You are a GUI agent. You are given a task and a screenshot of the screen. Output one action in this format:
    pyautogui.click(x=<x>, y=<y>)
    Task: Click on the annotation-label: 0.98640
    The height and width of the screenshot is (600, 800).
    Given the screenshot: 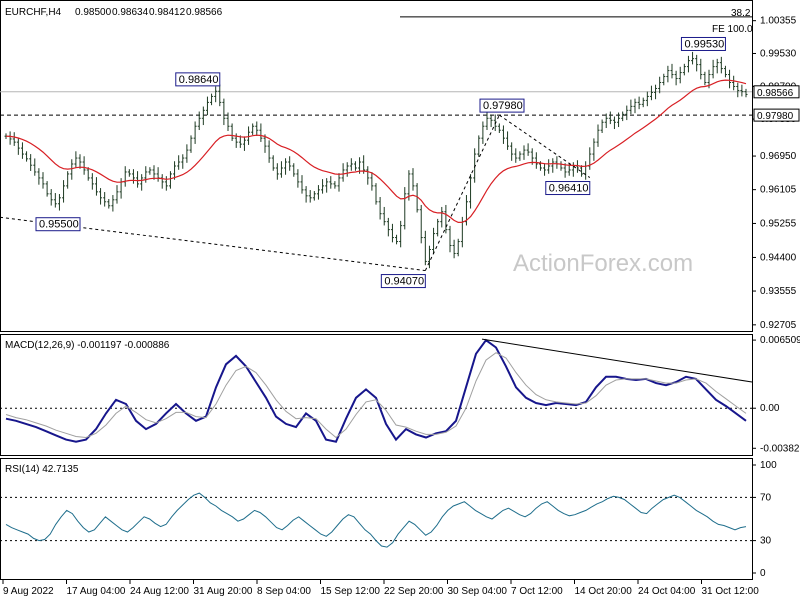 What is the action you would take?
    pyautogui.click(x=199, y=80)
    